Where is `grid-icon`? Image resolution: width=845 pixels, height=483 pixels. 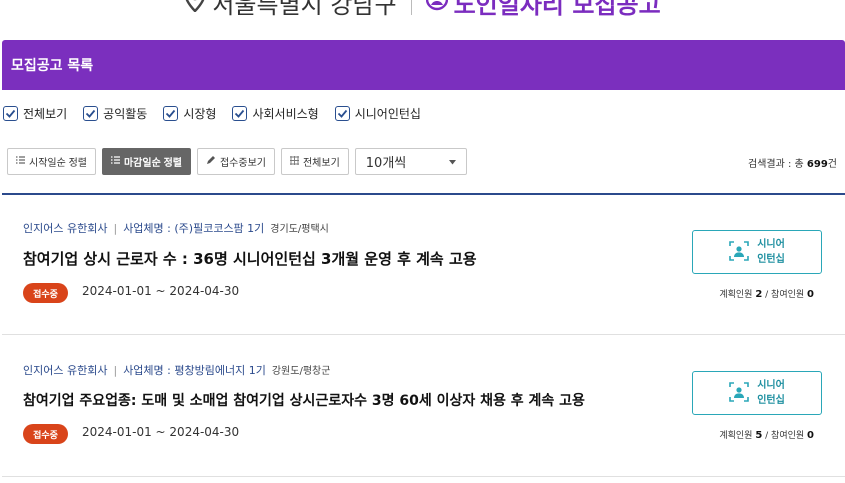 grid-icon is located at coordinates (294, 161).